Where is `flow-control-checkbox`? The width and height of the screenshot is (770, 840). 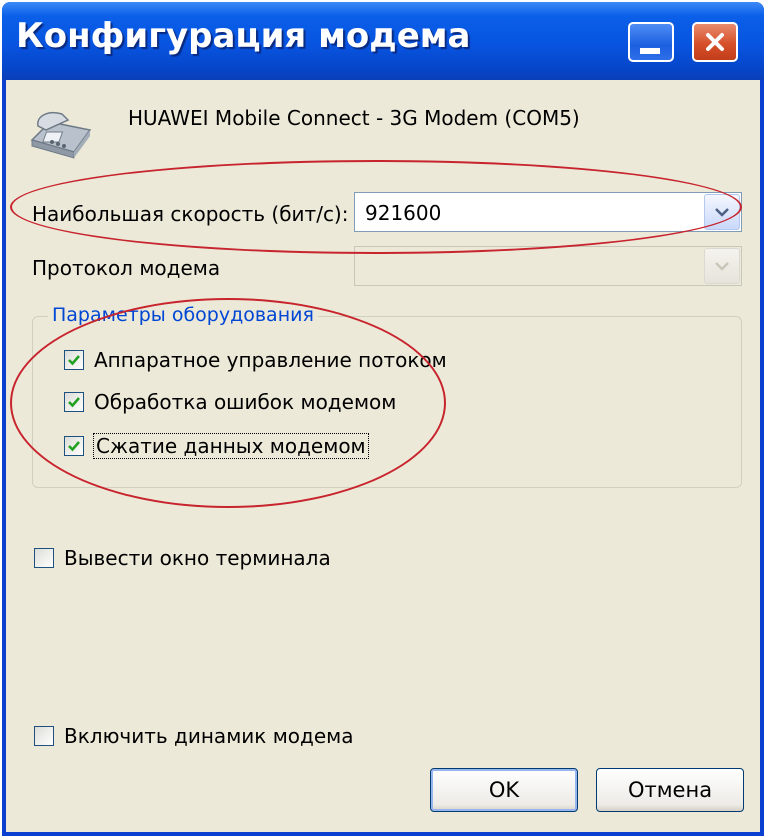 flow-control-checkbox is located at coordinates (74, 360).